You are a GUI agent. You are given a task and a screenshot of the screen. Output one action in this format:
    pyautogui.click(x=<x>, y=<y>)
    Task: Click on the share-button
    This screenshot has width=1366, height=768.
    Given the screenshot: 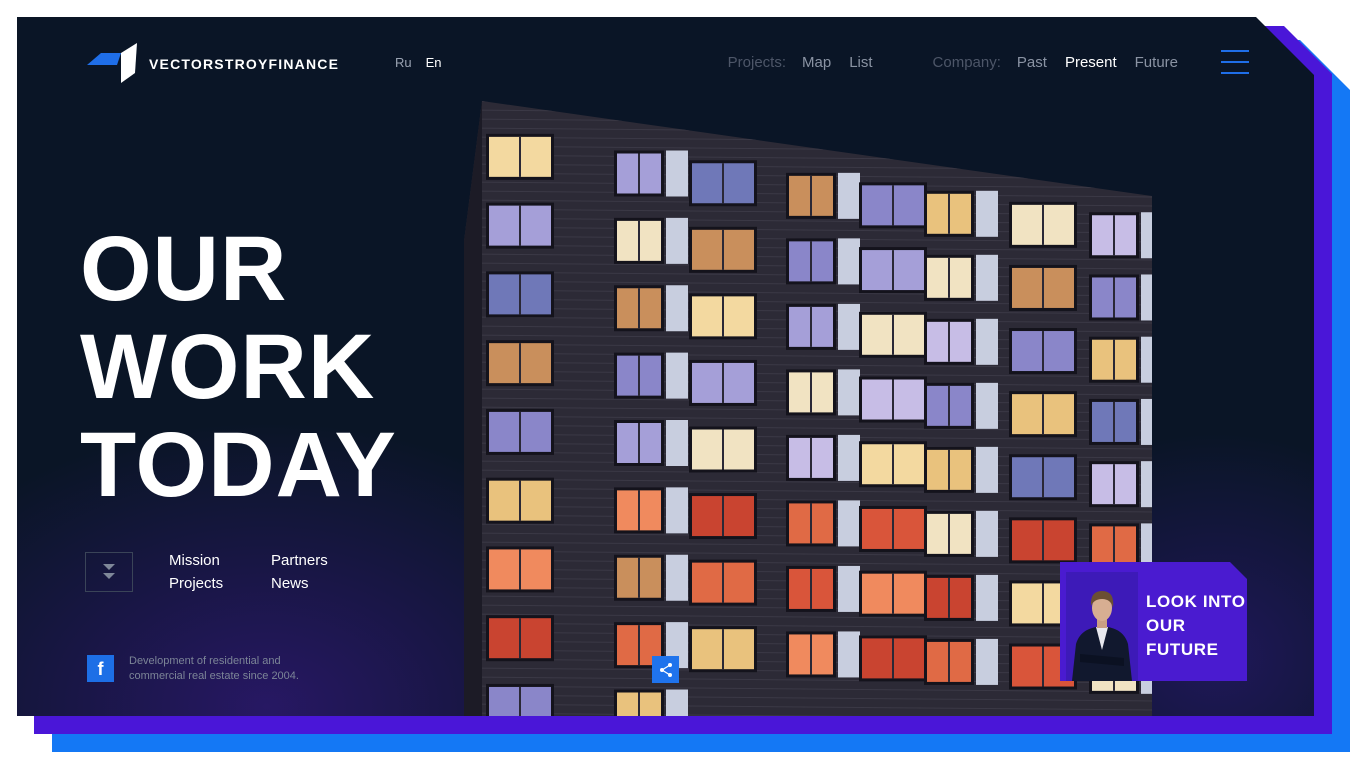 What is the action you would take?
    pyautogui.click(x=665, y=669)
    